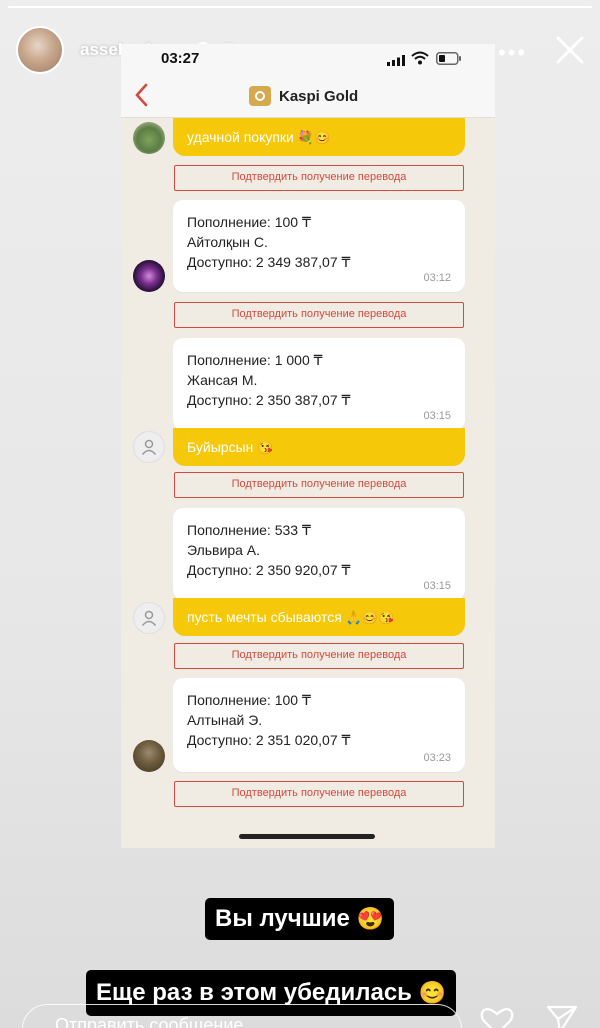 The width and height of the screenshot is (600, 1028). I want to click on heart-icon, so click(497, 1017).